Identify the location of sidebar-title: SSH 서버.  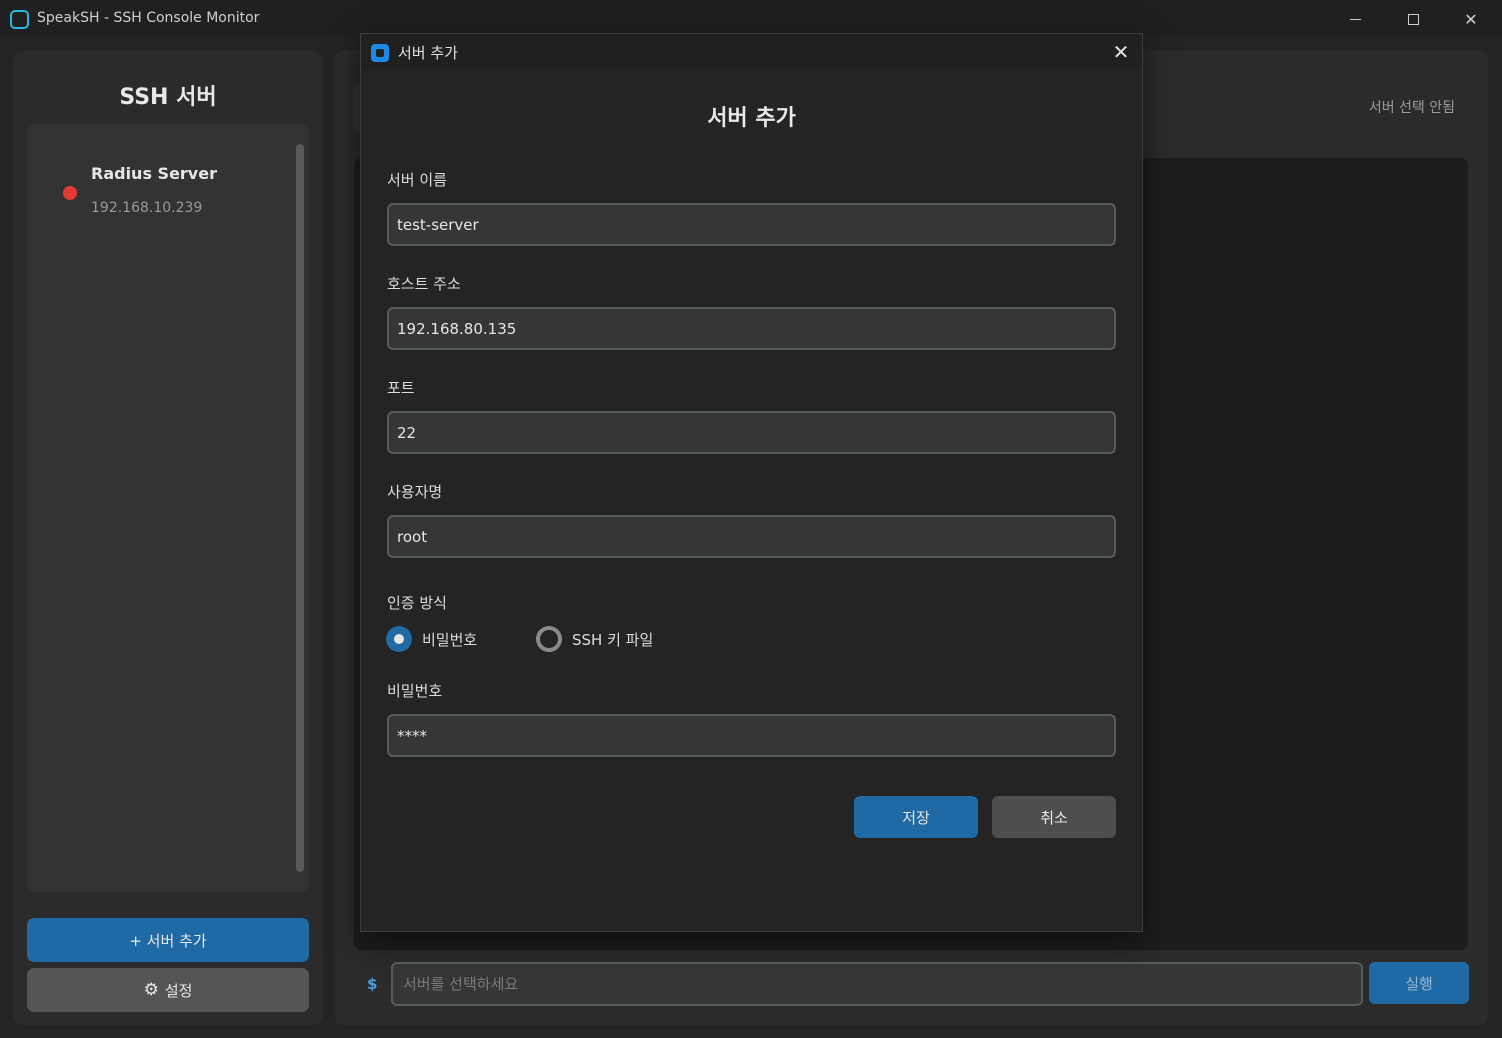
(168, 97).